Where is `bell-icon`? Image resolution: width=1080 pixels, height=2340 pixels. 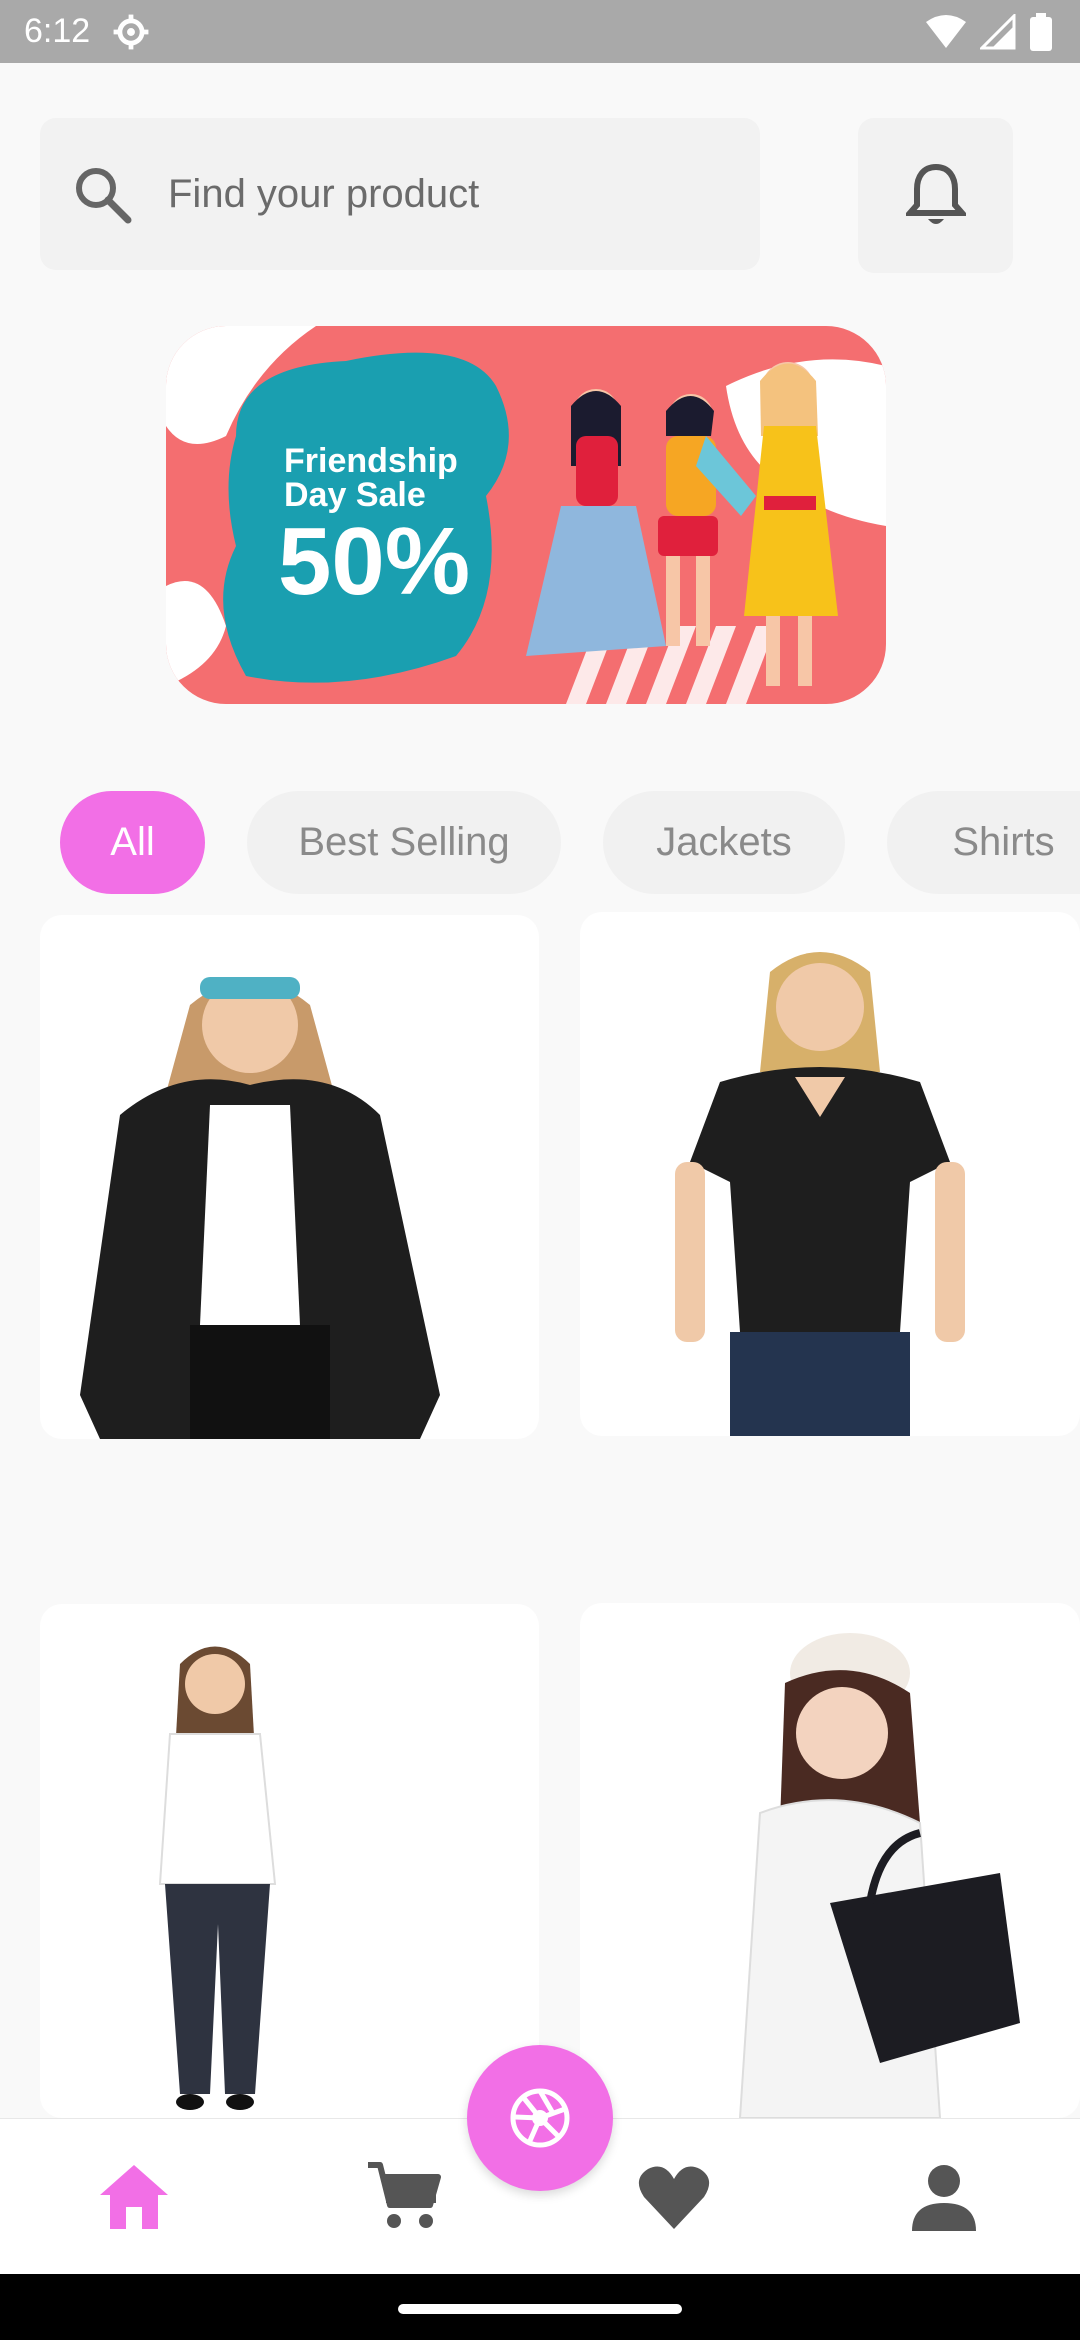 bell-icon is located at coordinates (935, 193).